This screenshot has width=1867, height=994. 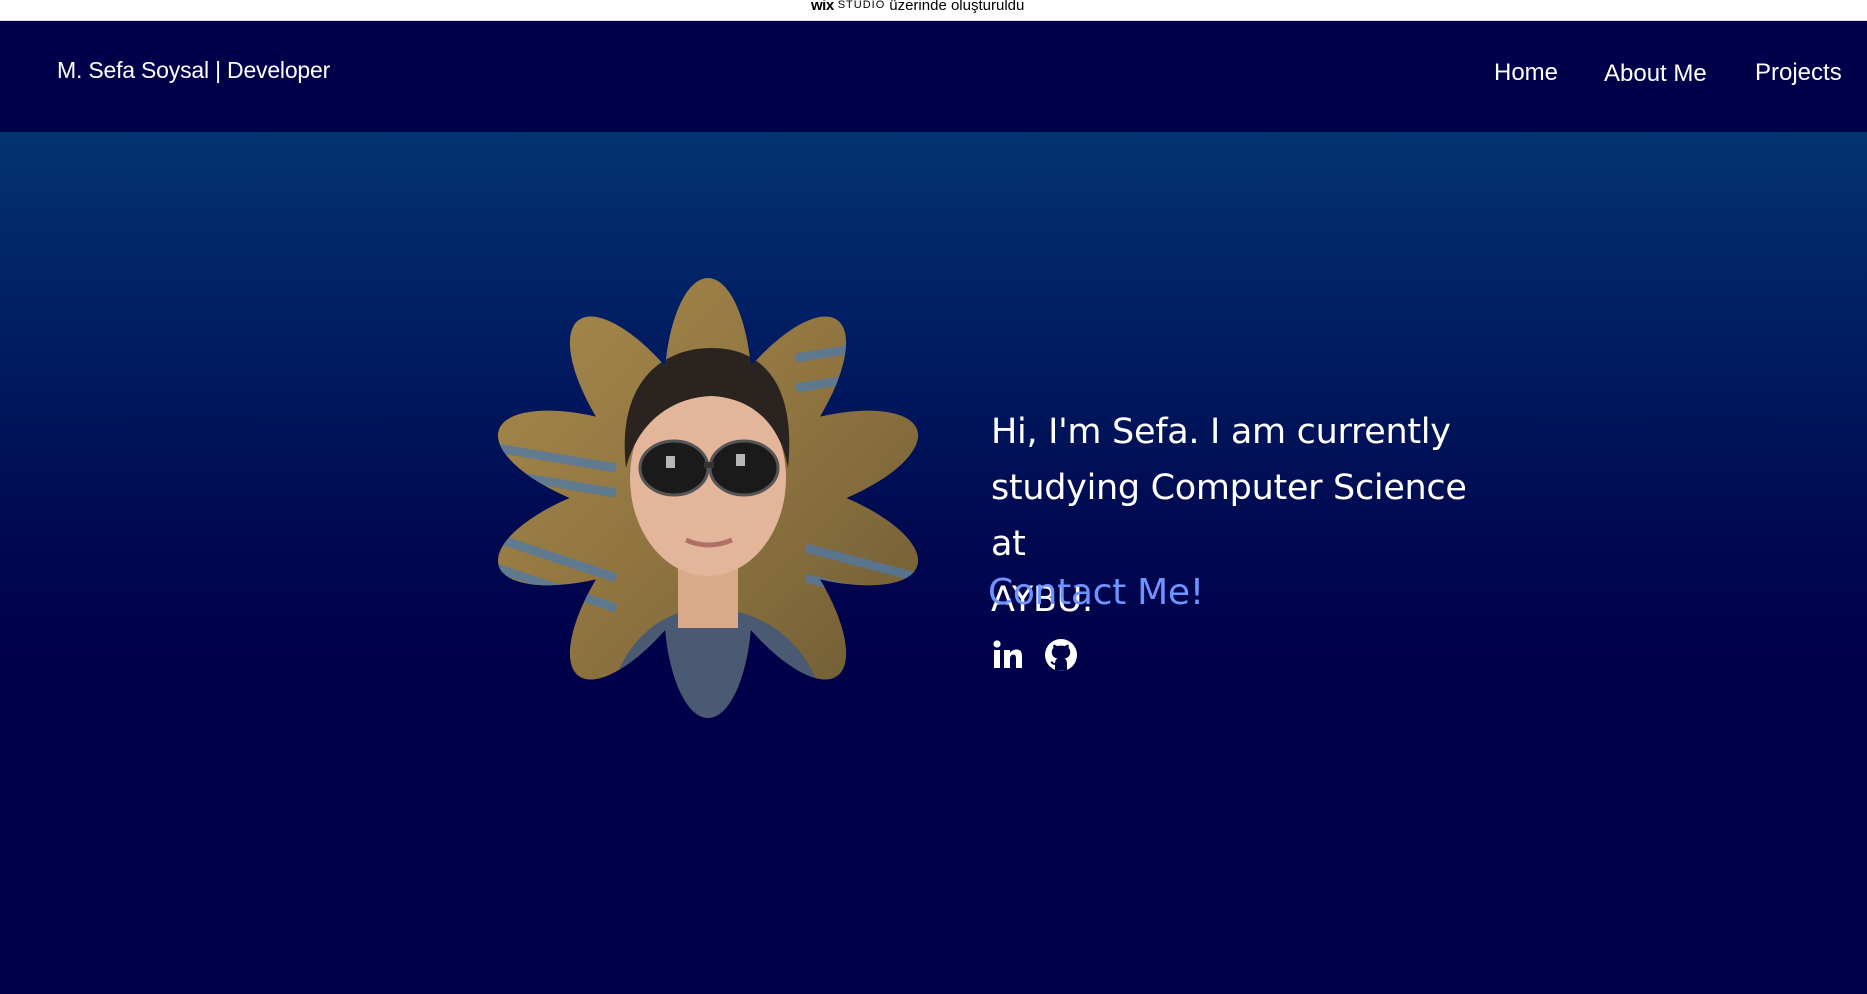 What do you see at coordinates (1798, 73) in the screenshot?
I see `nav-projects: Projects` at bounding box center [1798, 73].